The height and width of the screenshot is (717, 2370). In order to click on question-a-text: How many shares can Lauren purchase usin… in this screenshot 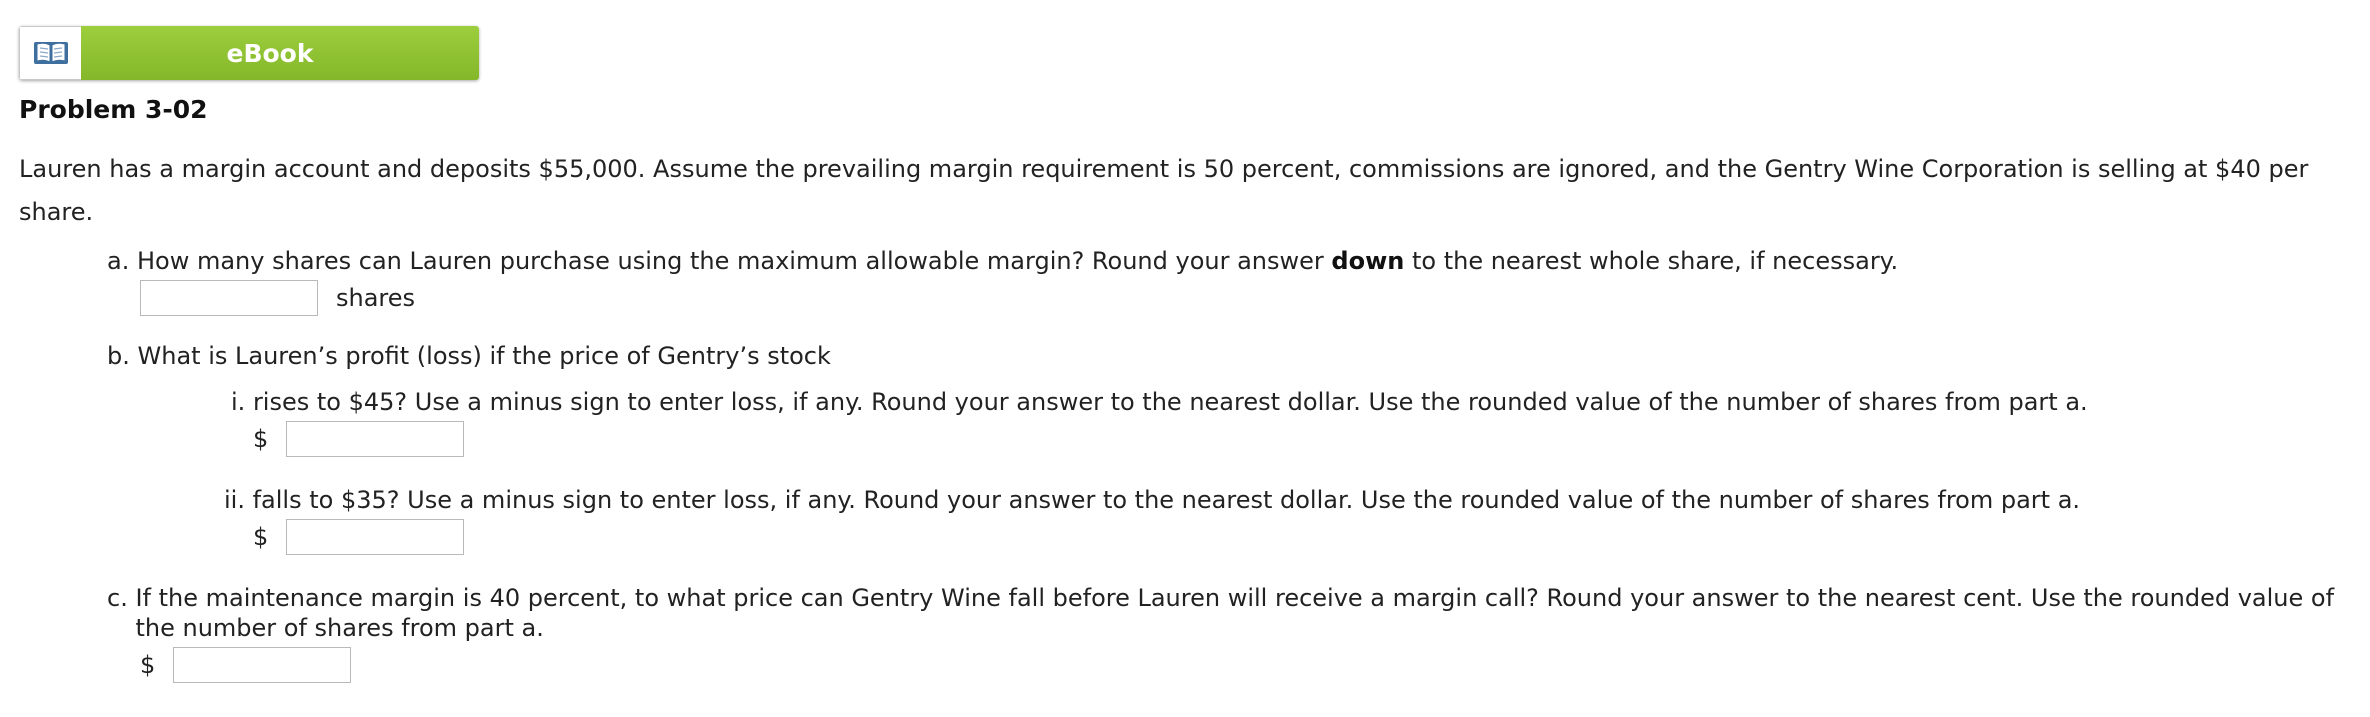, I will do `click(1243, 261)`.